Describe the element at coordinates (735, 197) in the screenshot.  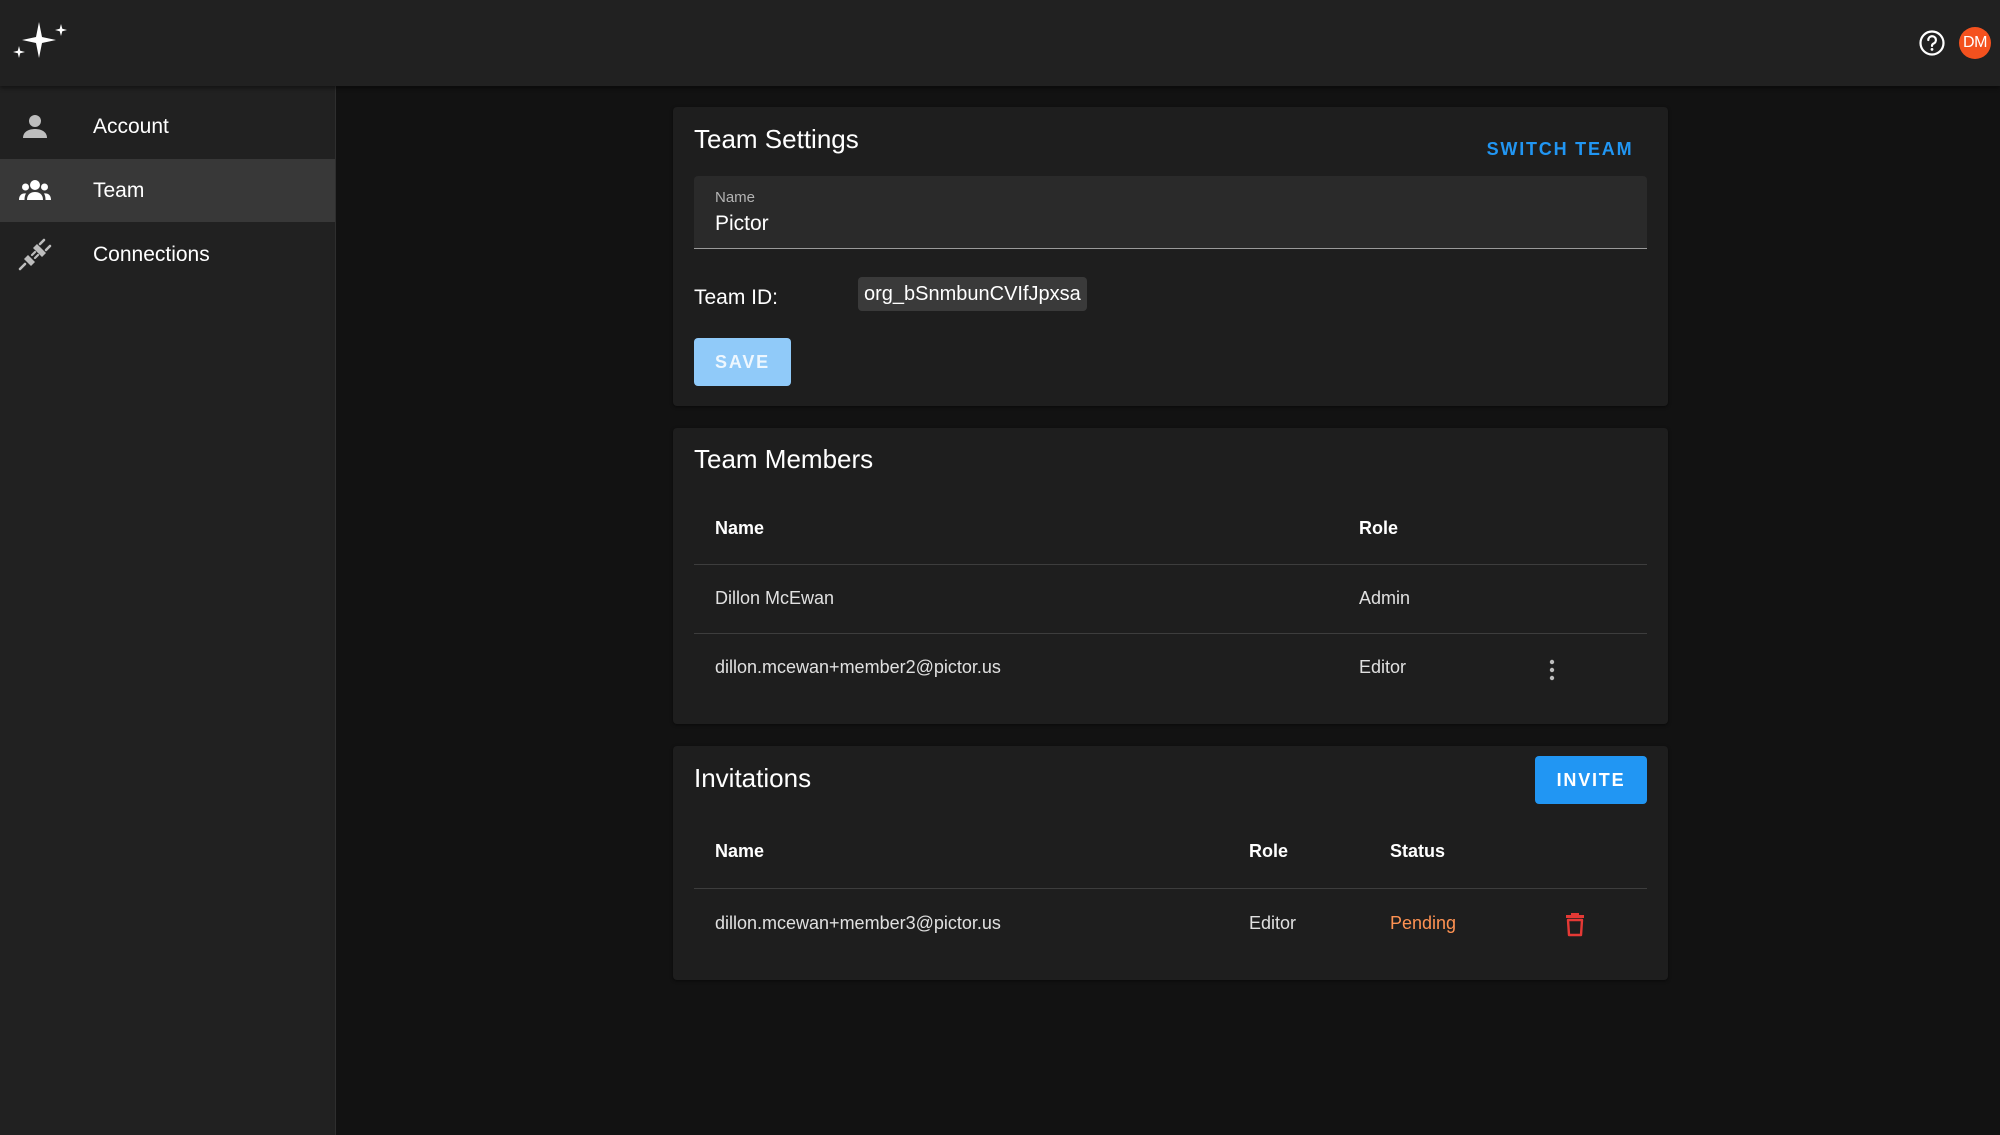
I see `field-label: Name` at that location.